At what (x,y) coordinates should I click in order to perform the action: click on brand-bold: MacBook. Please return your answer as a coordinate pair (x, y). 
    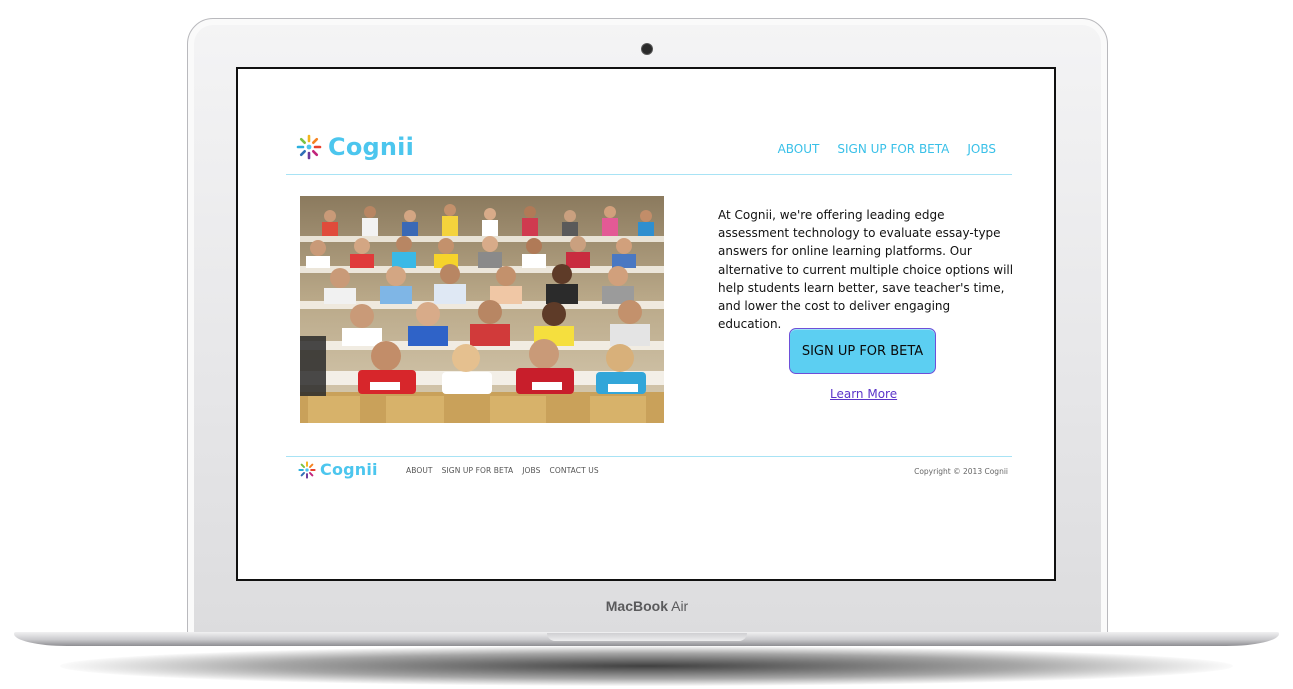
    Looking at the image, I should click on (636, 606).